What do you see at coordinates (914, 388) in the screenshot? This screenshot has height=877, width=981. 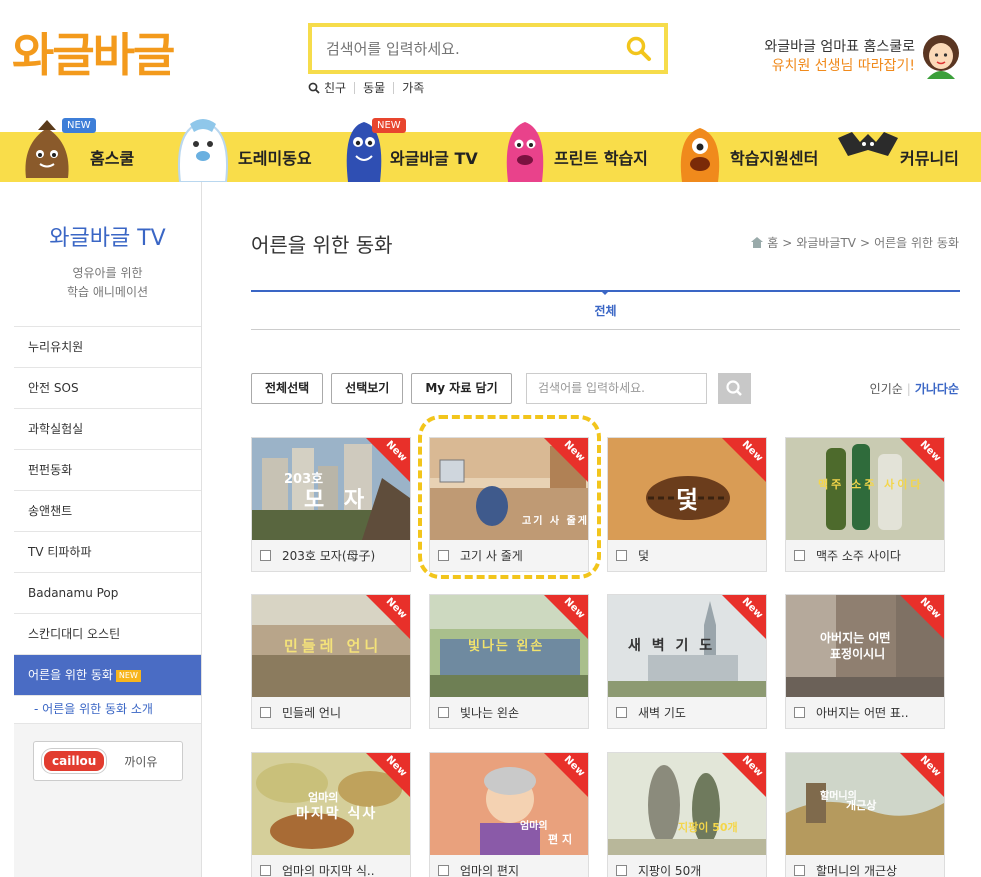 I see `sort-options: 인기순 | 가나다순` at bounding box center [914, 388].